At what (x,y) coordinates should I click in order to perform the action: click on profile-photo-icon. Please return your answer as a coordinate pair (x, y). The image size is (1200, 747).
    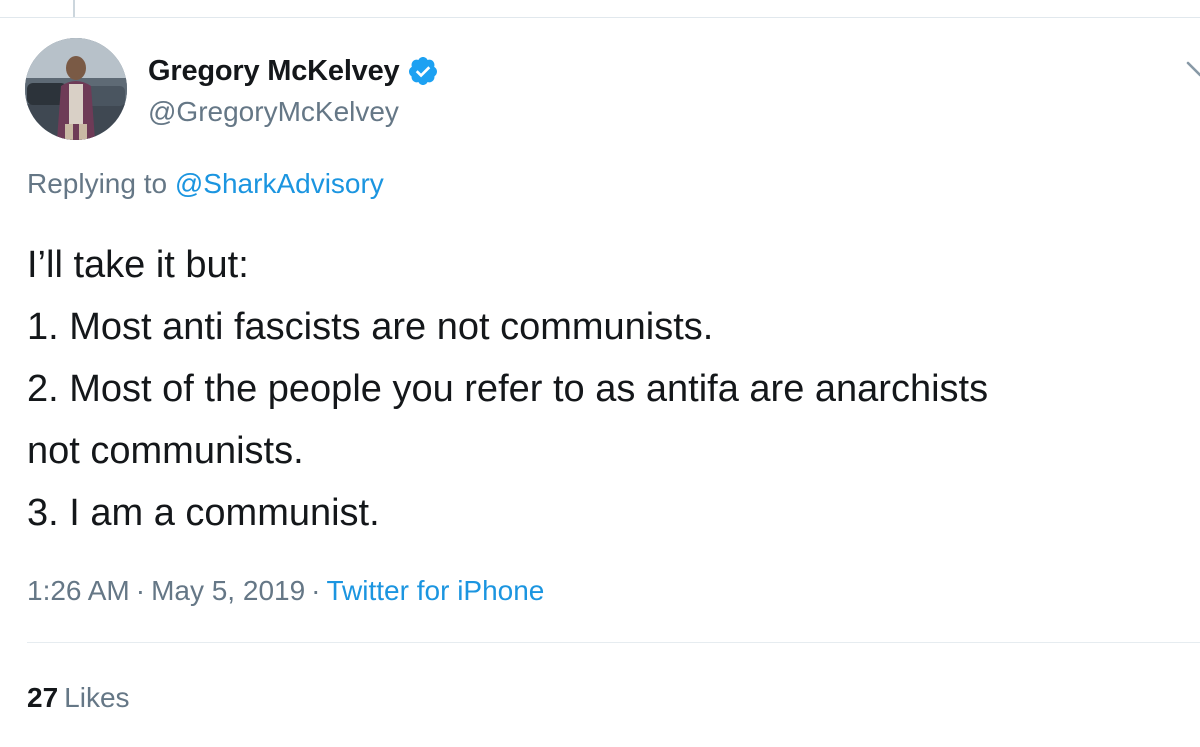
    Looking at the image, I should click on (76, 89).